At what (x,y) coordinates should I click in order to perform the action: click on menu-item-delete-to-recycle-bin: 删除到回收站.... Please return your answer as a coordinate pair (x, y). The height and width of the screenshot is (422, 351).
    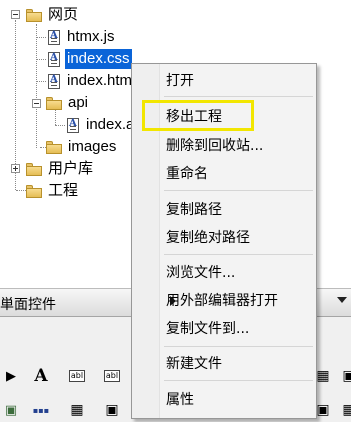
    Looking at the image, I should click on (214, 146).